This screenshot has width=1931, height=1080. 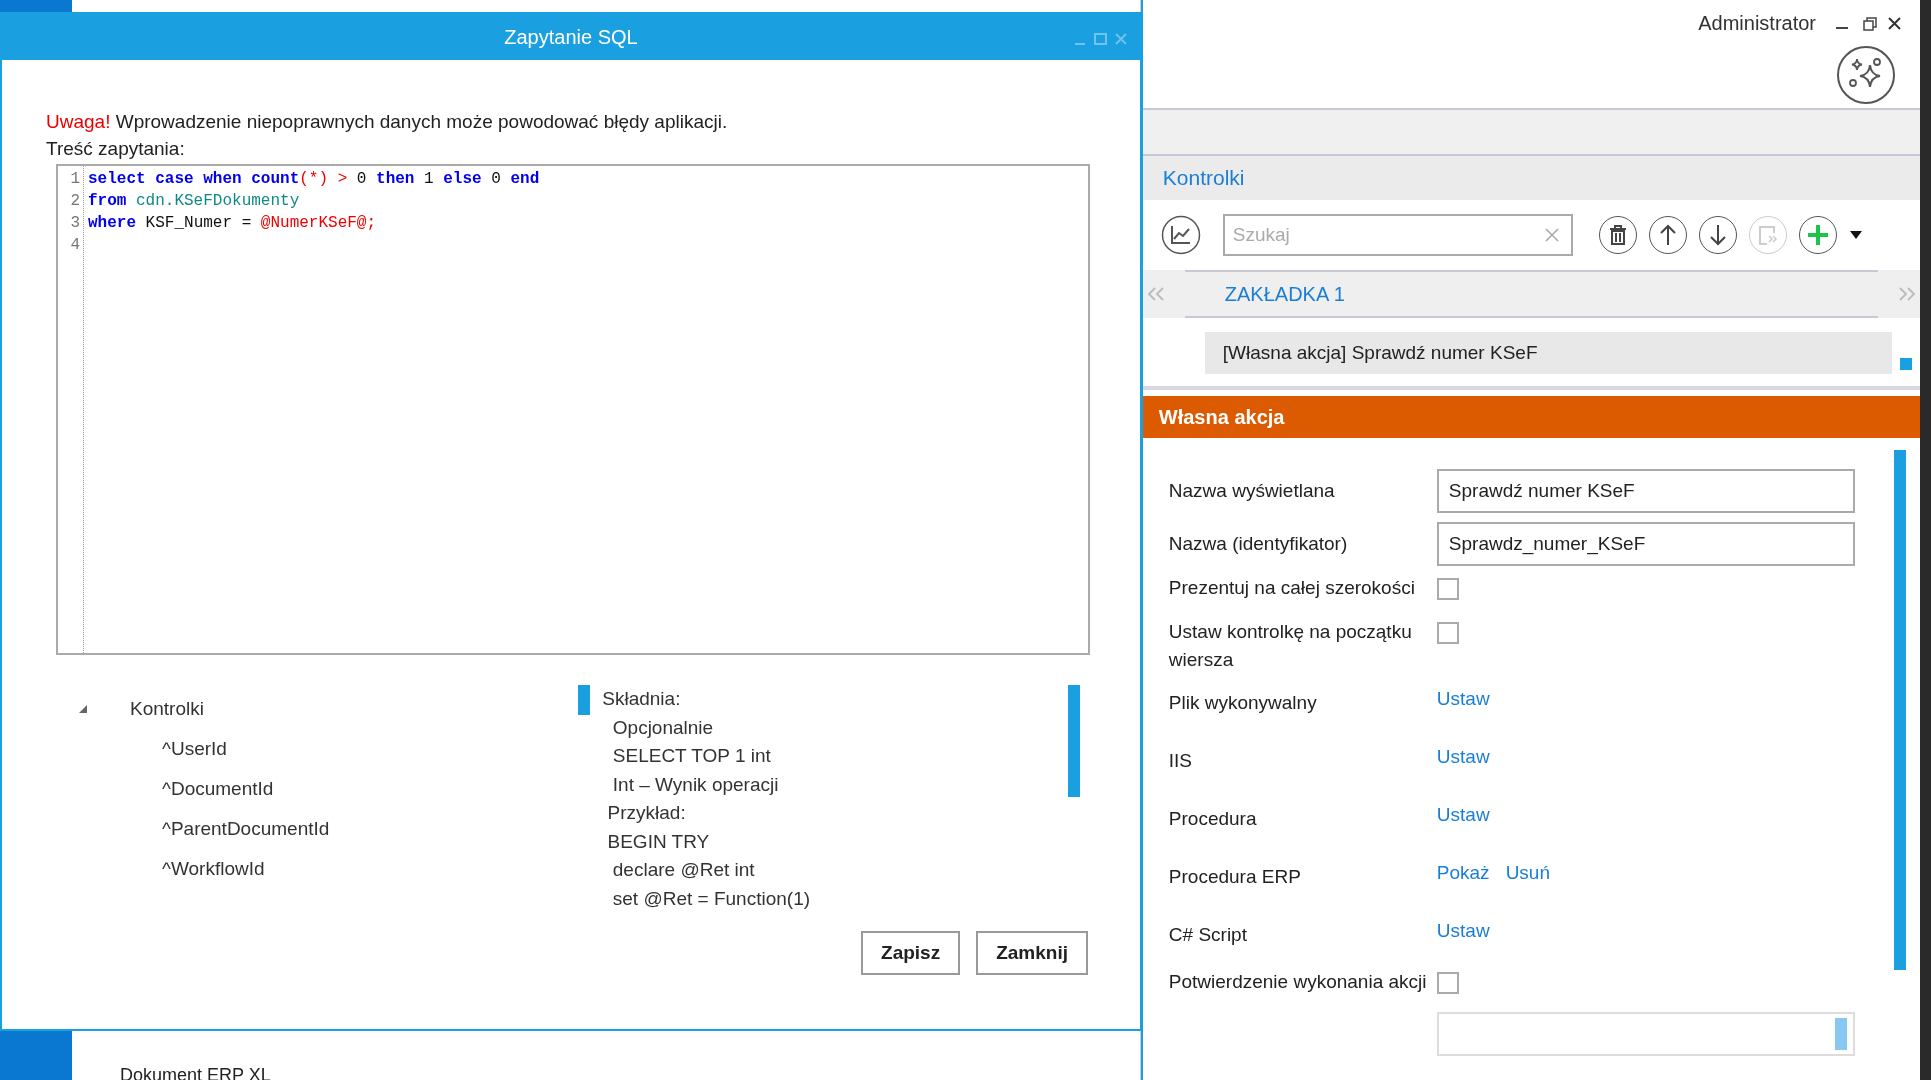 What do you see at coordinates (362, 789) in the screenshot?
I see `tree-item: ^DocumentId` at bounding box center [362, 789].